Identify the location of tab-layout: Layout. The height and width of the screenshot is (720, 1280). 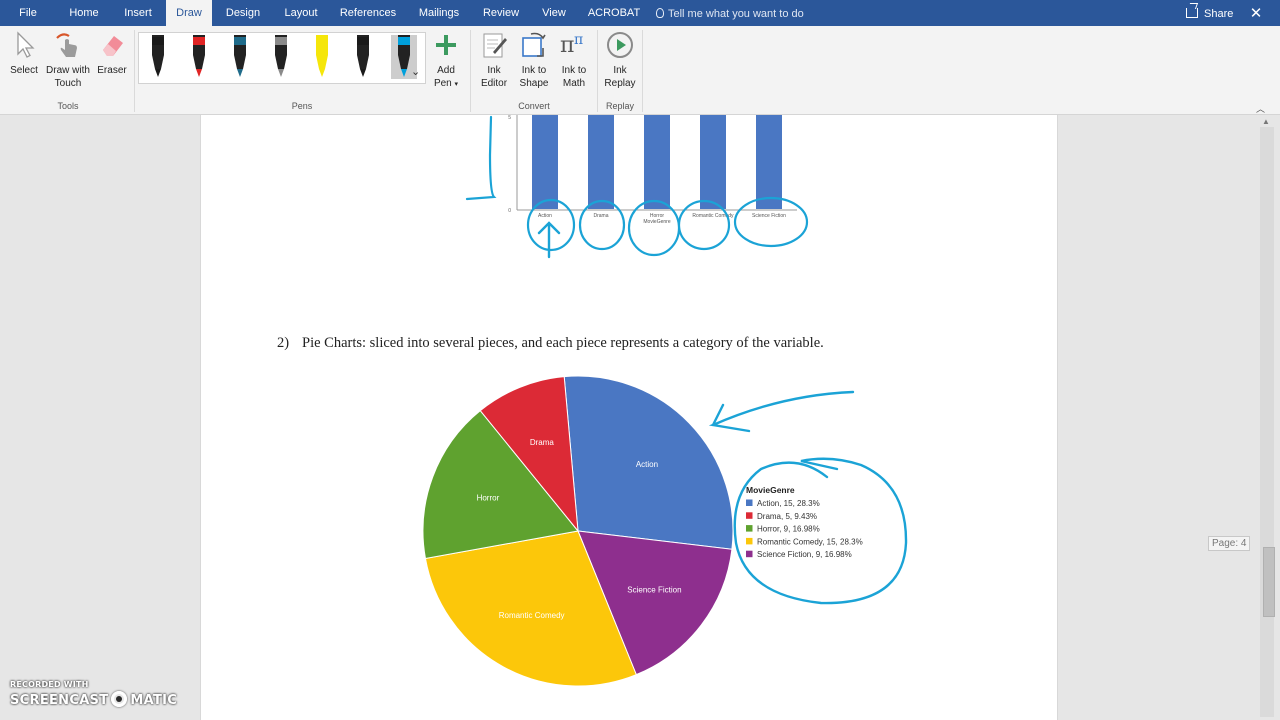
(301, 13).